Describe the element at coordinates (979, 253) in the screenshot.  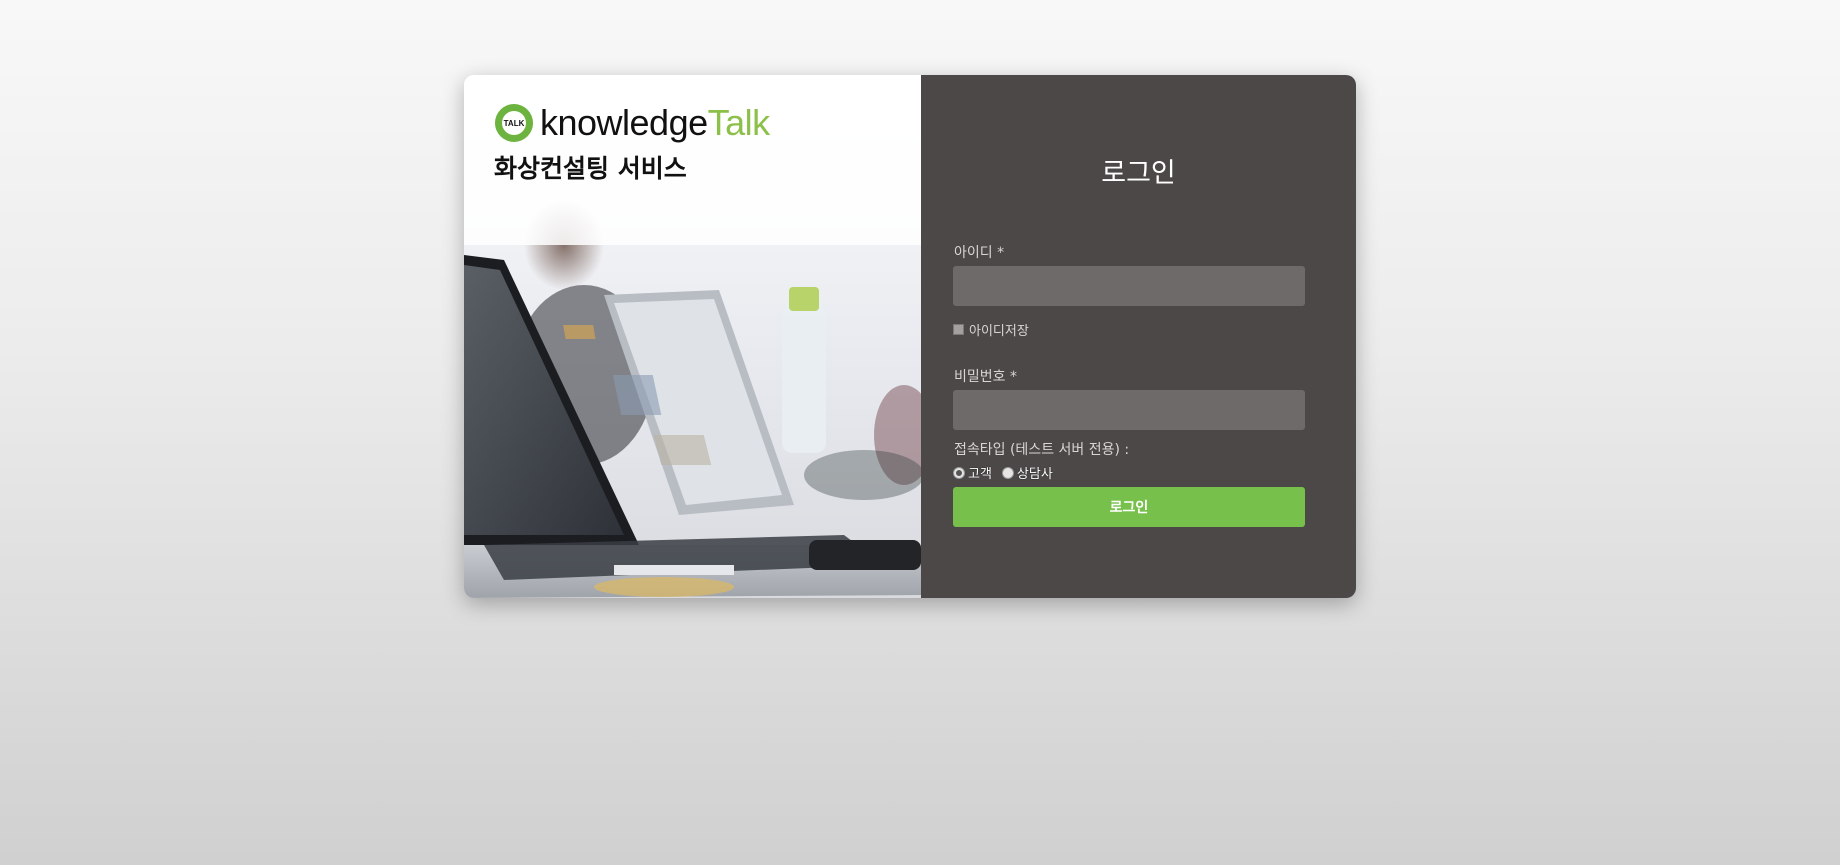
I see `id-label: 아이디 *` at that location.